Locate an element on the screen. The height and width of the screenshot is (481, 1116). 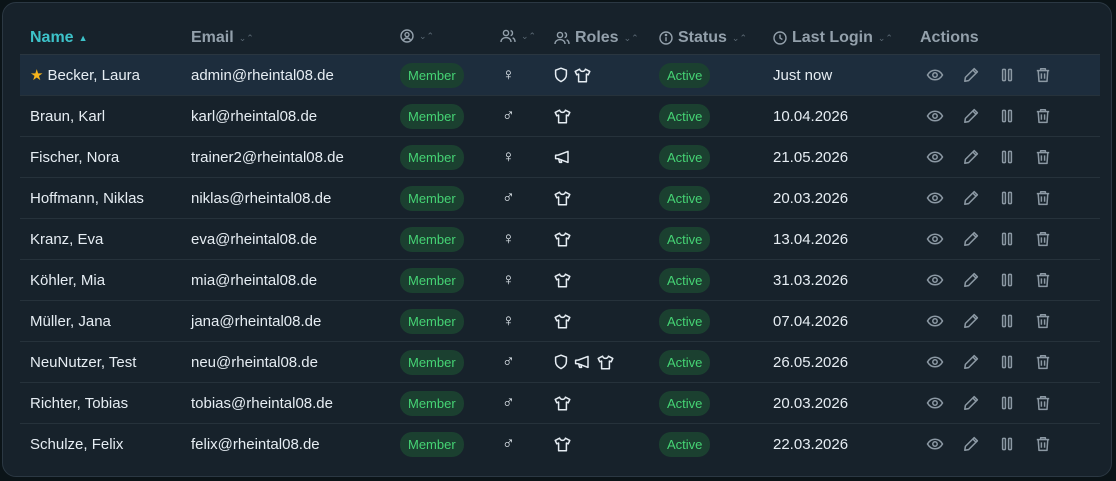
header-name-label: Name is located at coordinates (52, 37).